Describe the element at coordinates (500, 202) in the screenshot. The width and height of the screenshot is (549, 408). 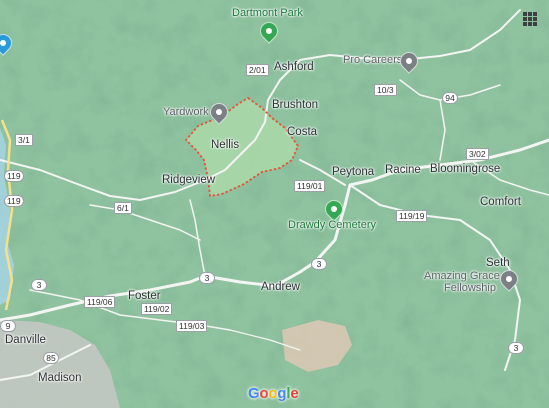
I see `place-label-comfort: Comfort` at that location.